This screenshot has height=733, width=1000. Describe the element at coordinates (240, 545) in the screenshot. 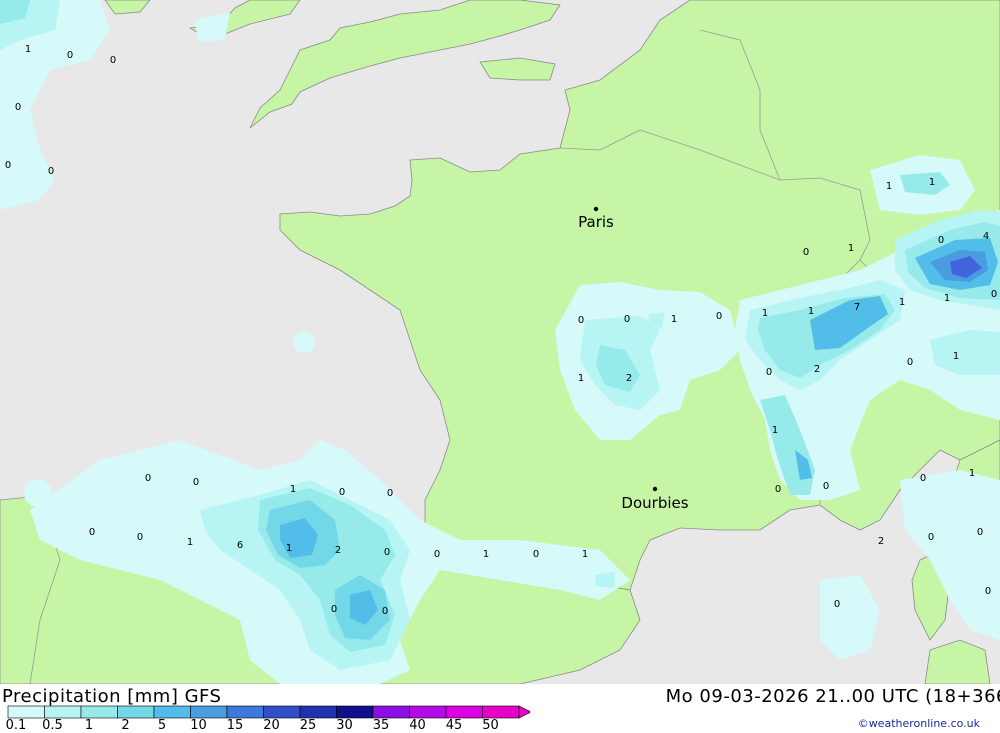

I see `value-label: 6` at that location.